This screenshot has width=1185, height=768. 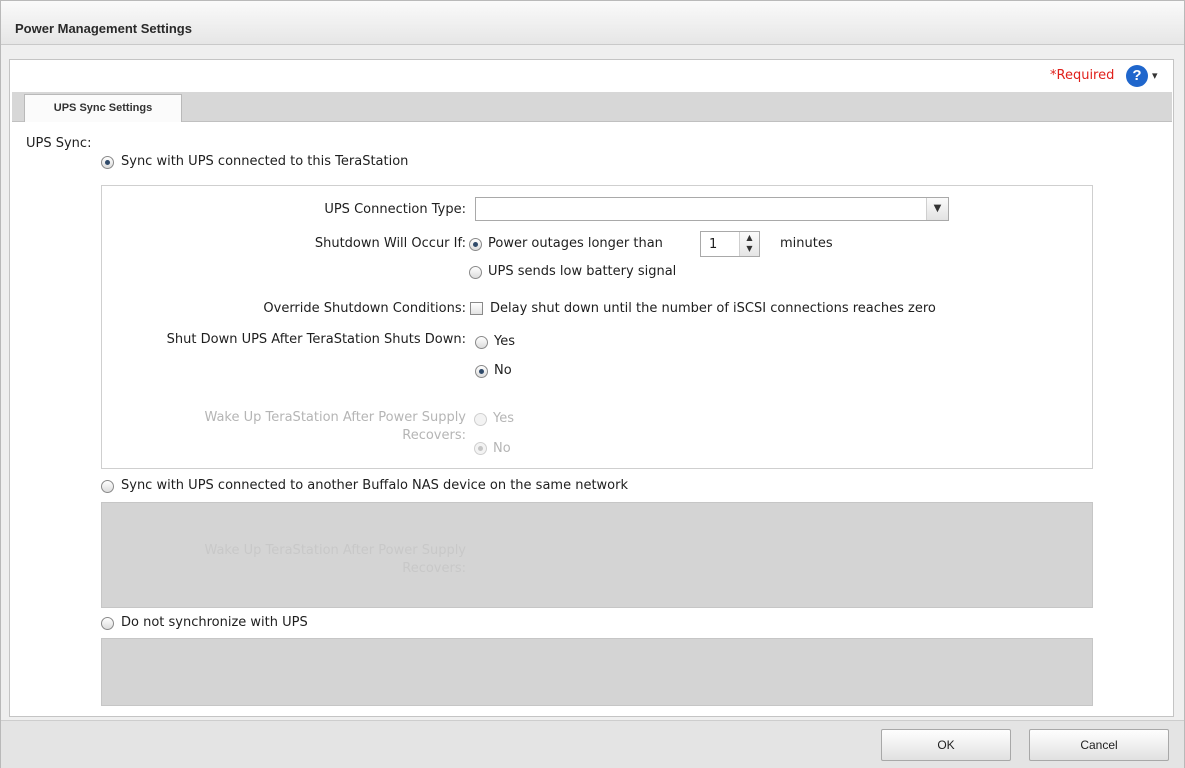 I want to click on override-label: Override Shutdown Conditions:, so click(x=364, y=308).